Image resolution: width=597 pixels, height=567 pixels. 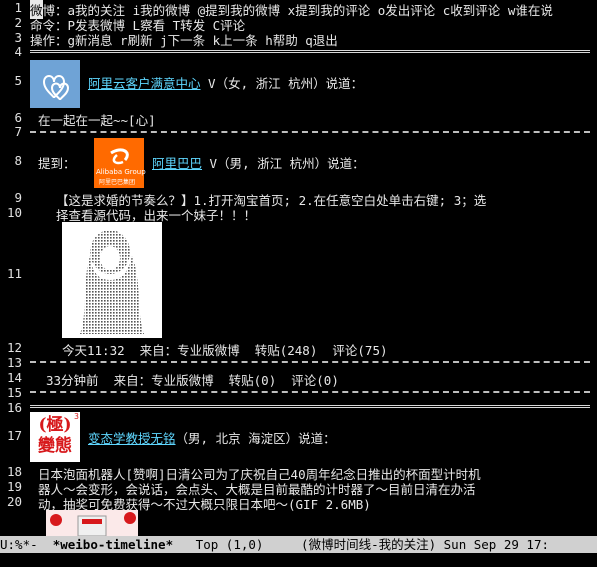 What do you see at coordinates (177, 163) in the screenshot?
I see `author-link: 阿里巴巴` at bounding box center [177, 163].